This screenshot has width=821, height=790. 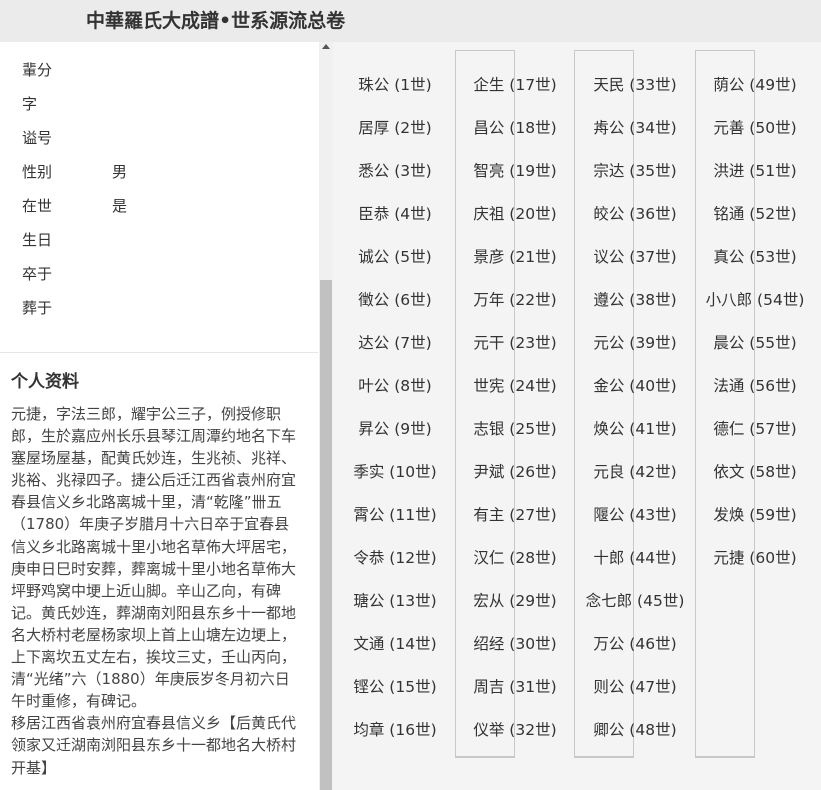 I want to click on lineage-item: 小八郎 (54世), so click(x=755, y=299).